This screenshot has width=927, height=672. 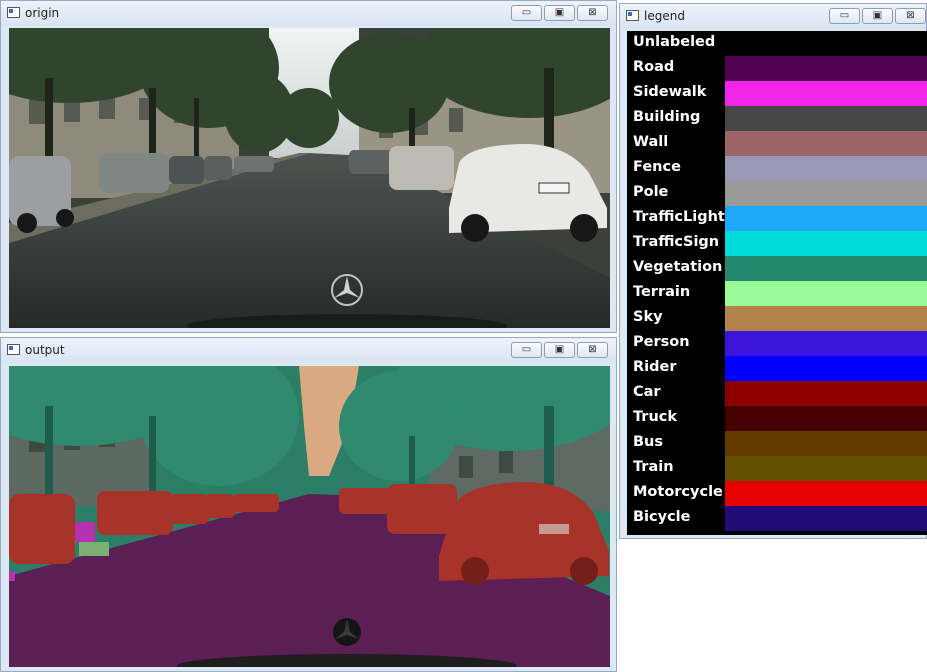 What do you see at coordinates (773, 16) in the screenshot?
I see `legend-titlebar: legend ▭ ▣ ⊠` at bounding box center [773, 16].